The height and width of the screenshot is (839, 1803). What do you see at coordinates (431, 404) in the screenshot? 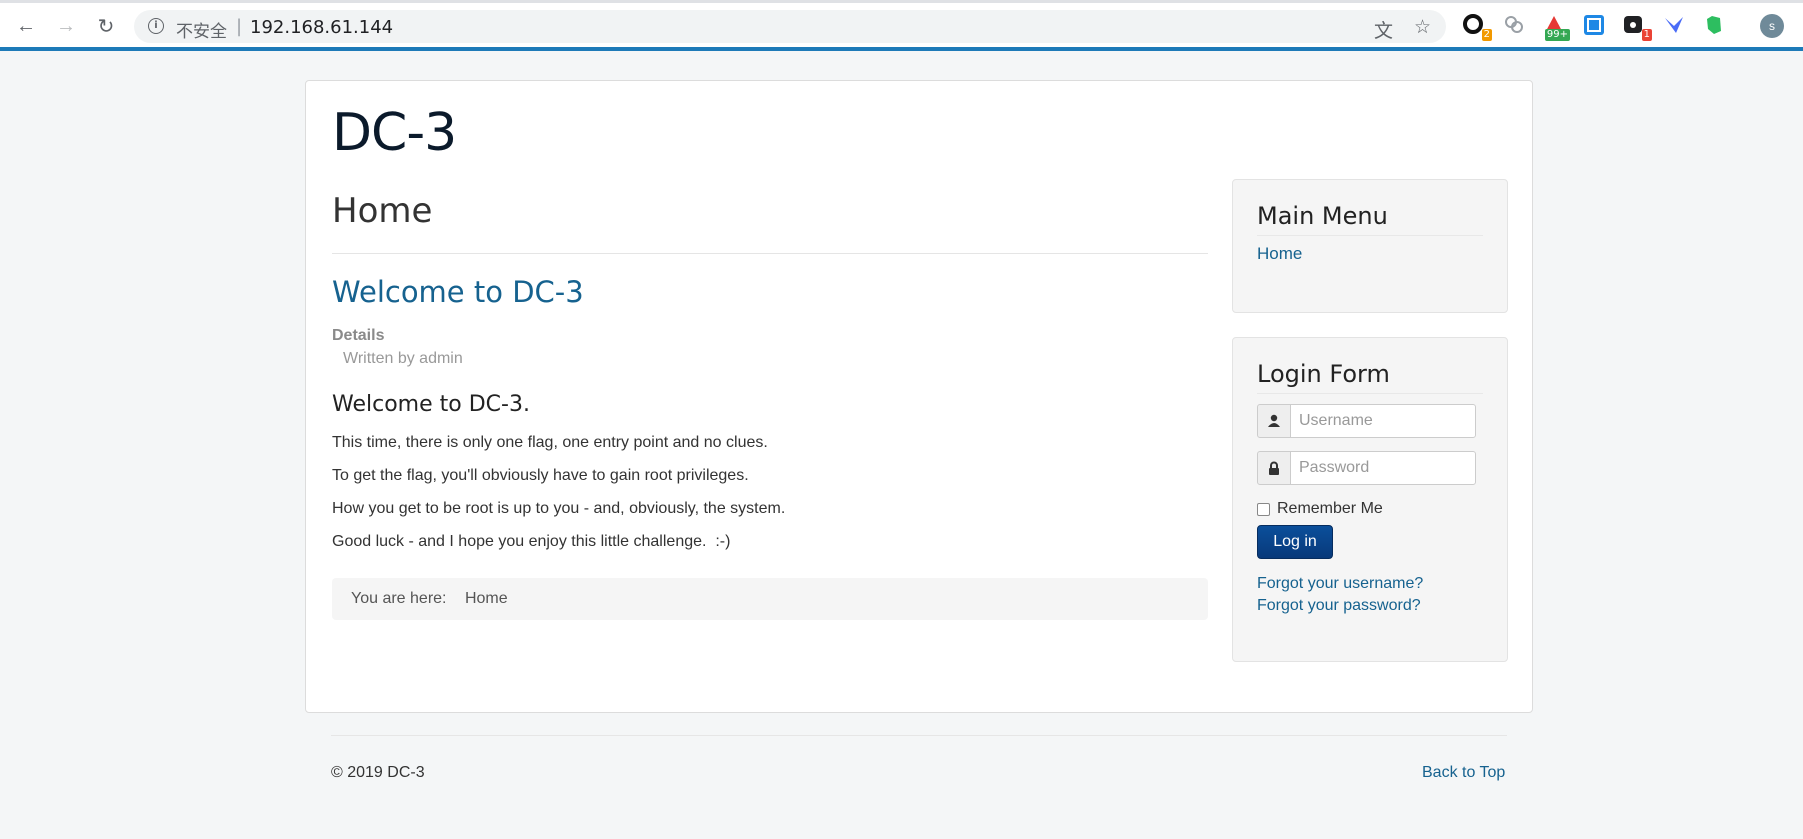
I see `article-heading: Welcome to DC-3.` at bounding box center [431, 404].